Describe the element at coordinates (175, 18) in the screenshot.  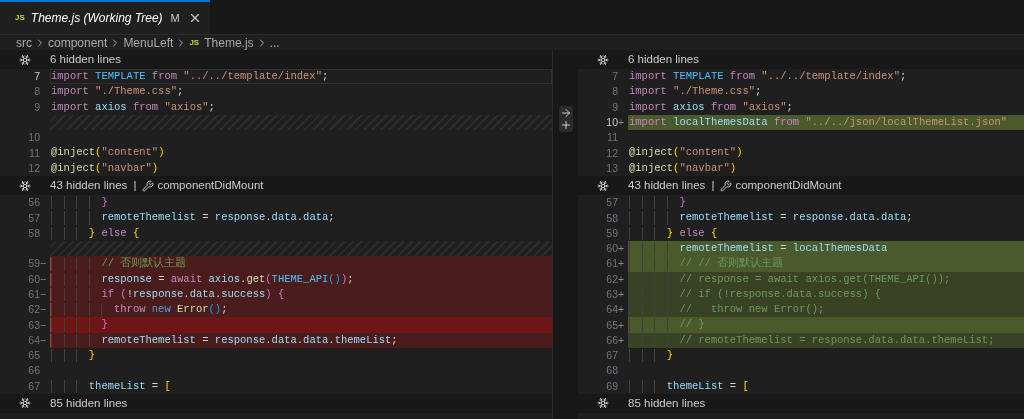
I see `modified-status: M` at that location.